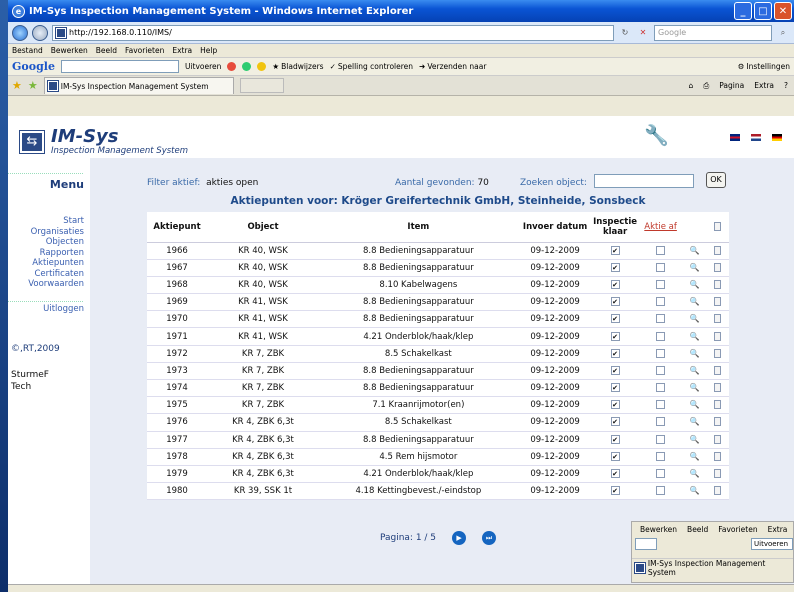 The height and width of the screenshot is (592, 794). Describe the element at coordinates (56, 242) in the screenshot. I see `sidebar-item-objecten: Objecten` at that location.